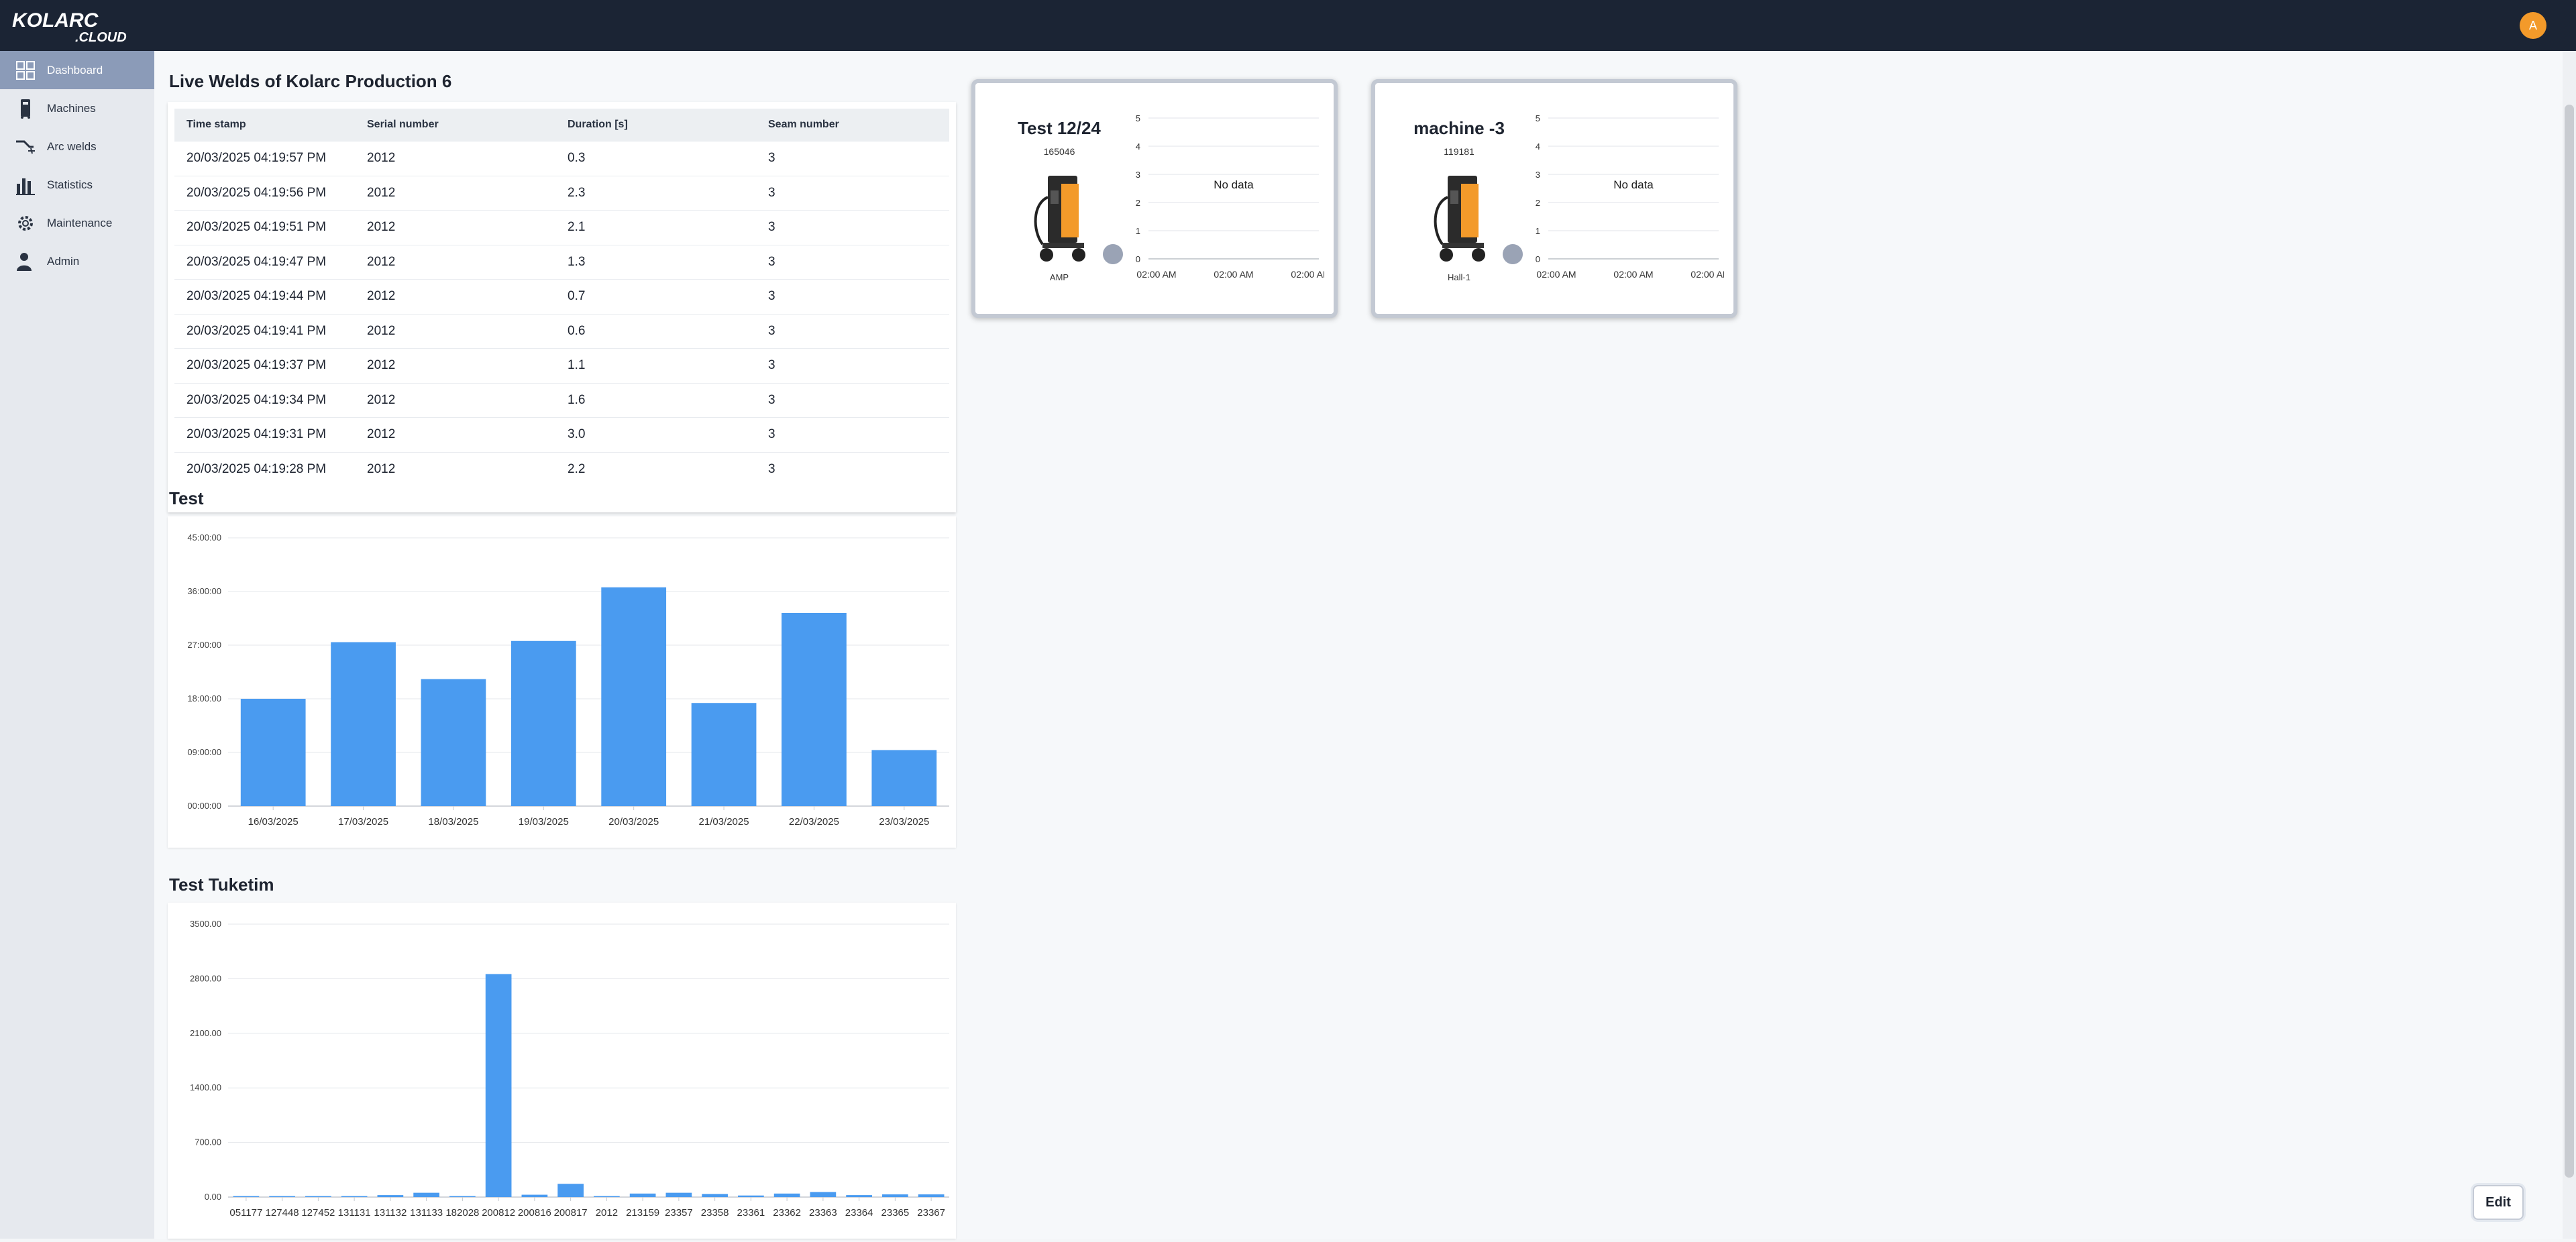  Describe the element at coordinates (76, 26) in the screenshot. I see `kolarc-logo: KOLARC .CLOUD` at that location.